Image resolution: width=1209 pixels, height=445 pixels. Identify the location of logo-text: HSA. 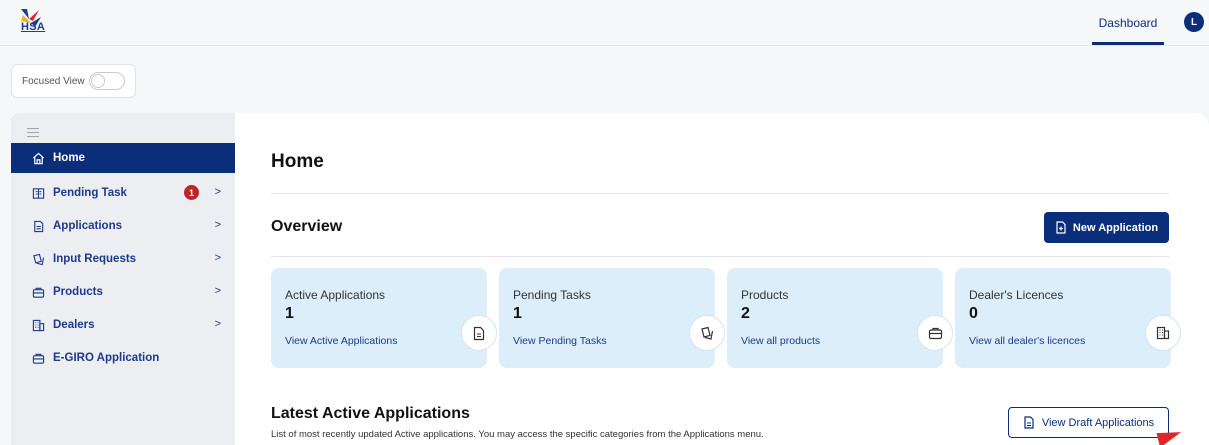
(33, 27).